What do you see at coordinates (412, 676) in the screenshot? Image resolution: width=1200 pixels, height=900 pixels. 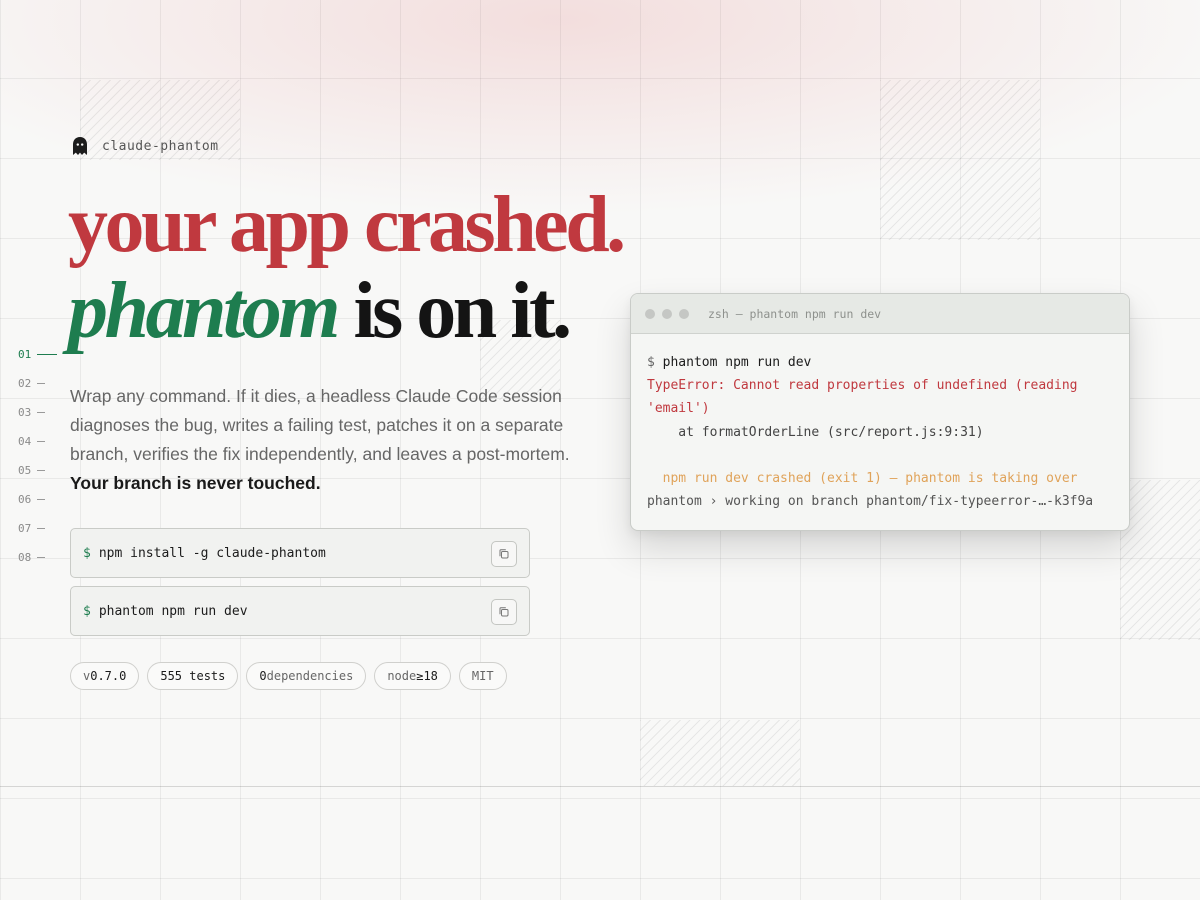 I see `node-badge: node ≥18` at bounding box center [412, 676].